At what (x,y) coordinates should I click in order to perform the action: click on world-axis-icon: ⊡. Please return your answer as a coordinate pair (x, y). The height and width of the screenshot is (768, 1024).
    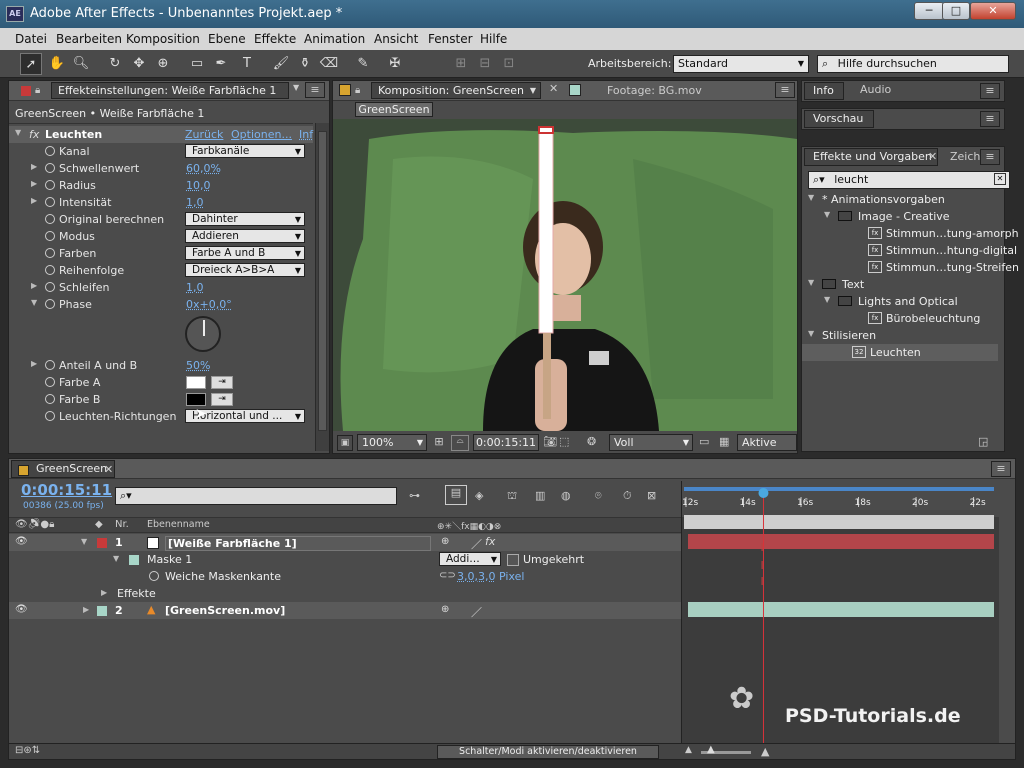
    Looking at the image, I should click on (509, 64).